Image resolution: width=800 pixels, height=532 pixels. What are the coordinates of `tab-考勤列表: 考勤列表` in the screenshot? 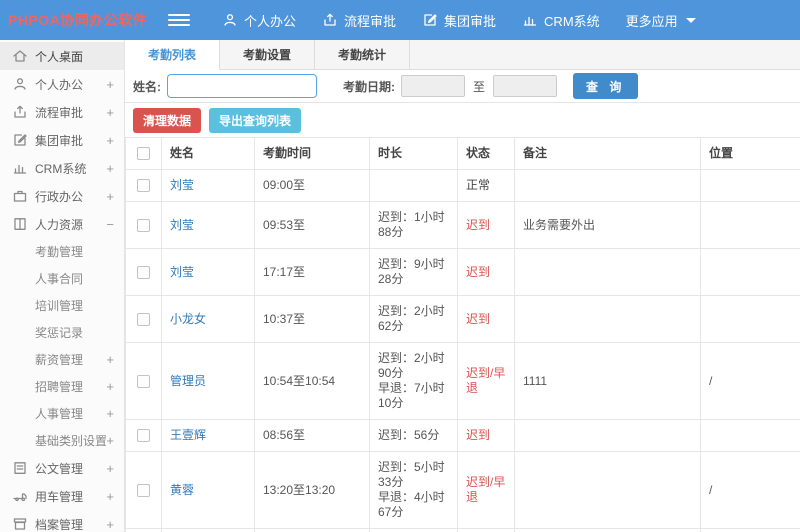 It's located at (172, 55).